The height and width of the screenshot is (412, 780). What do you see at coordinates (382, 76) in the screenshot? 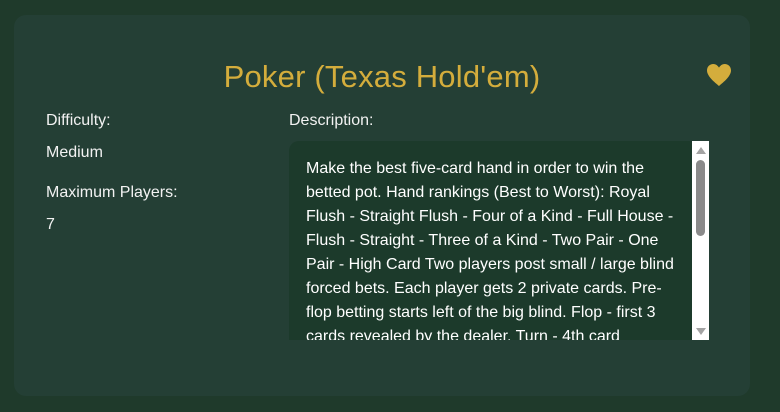
I see `game-title: Poker (Texas Hold'em)` at bounding box center [382, 76].